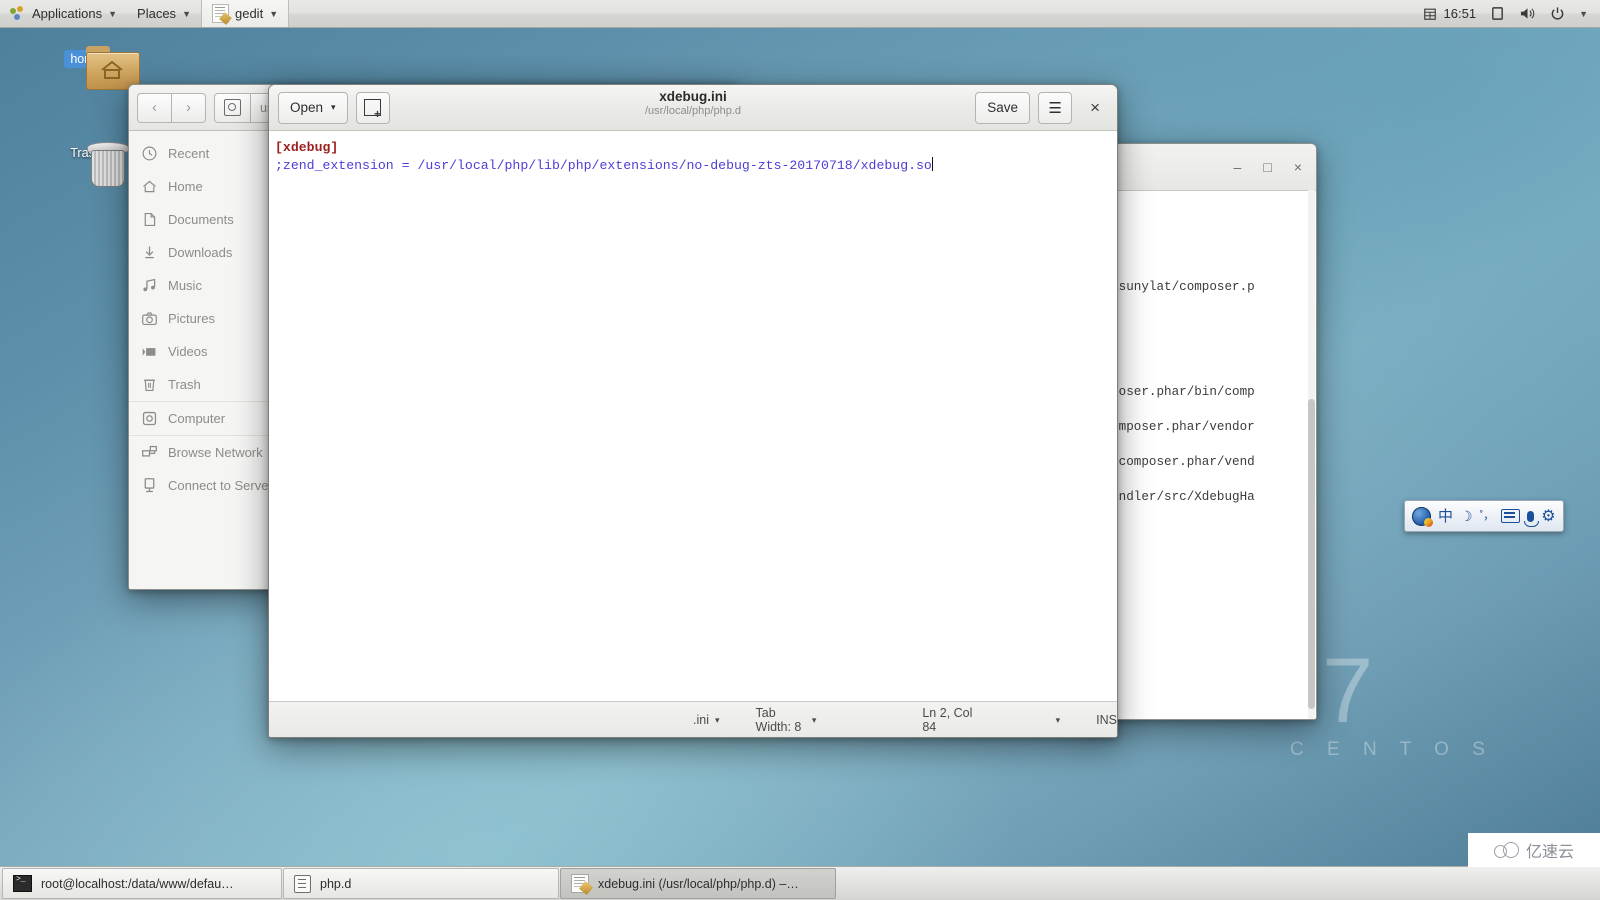  I want to click on places-menu-label: Places, so click(157, 13).